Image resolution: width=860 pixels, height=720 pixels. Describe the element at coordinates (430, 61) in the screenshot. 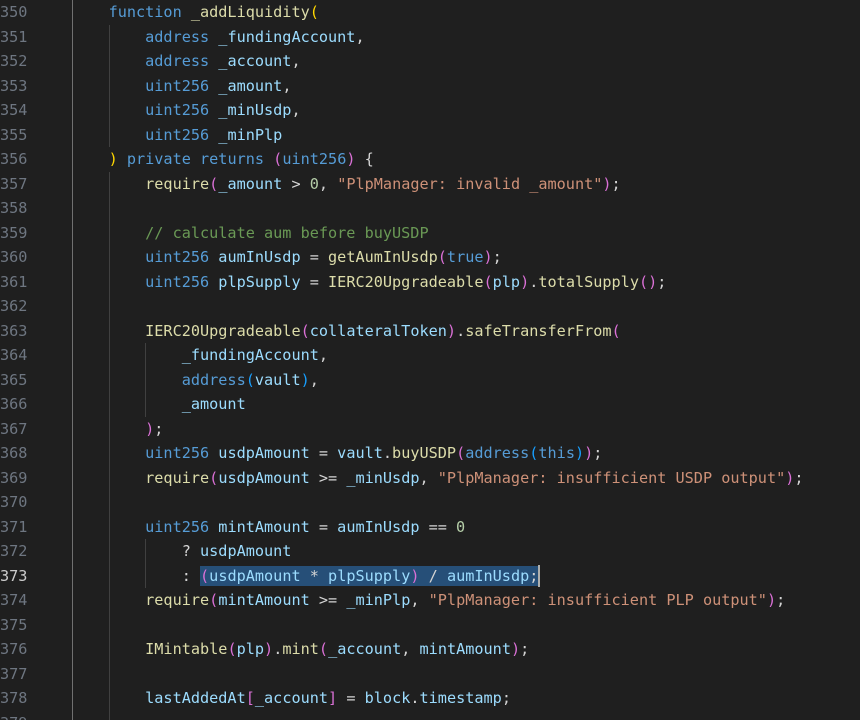

I see `code-line: 352 address _account,` at that location.